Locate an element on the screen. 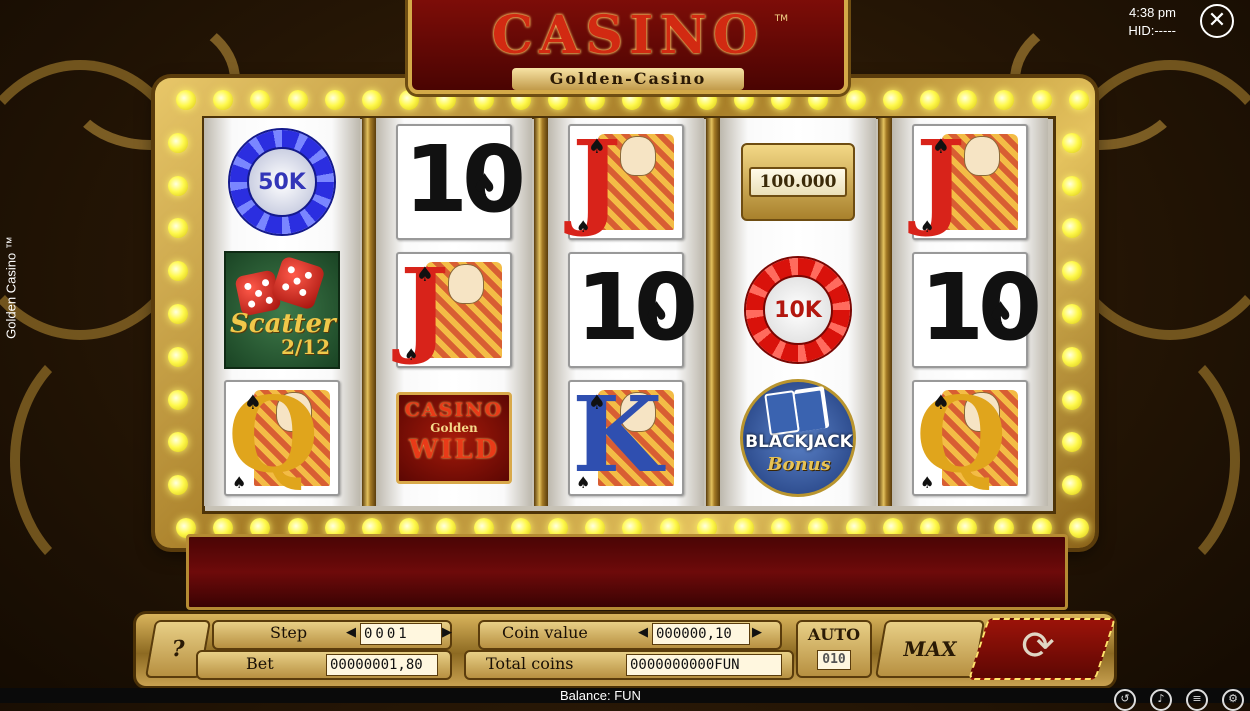 This screenshot has width=1250, height=711. reel-symbol: CASINO Golden WILD is located at coordinates (454, 438).